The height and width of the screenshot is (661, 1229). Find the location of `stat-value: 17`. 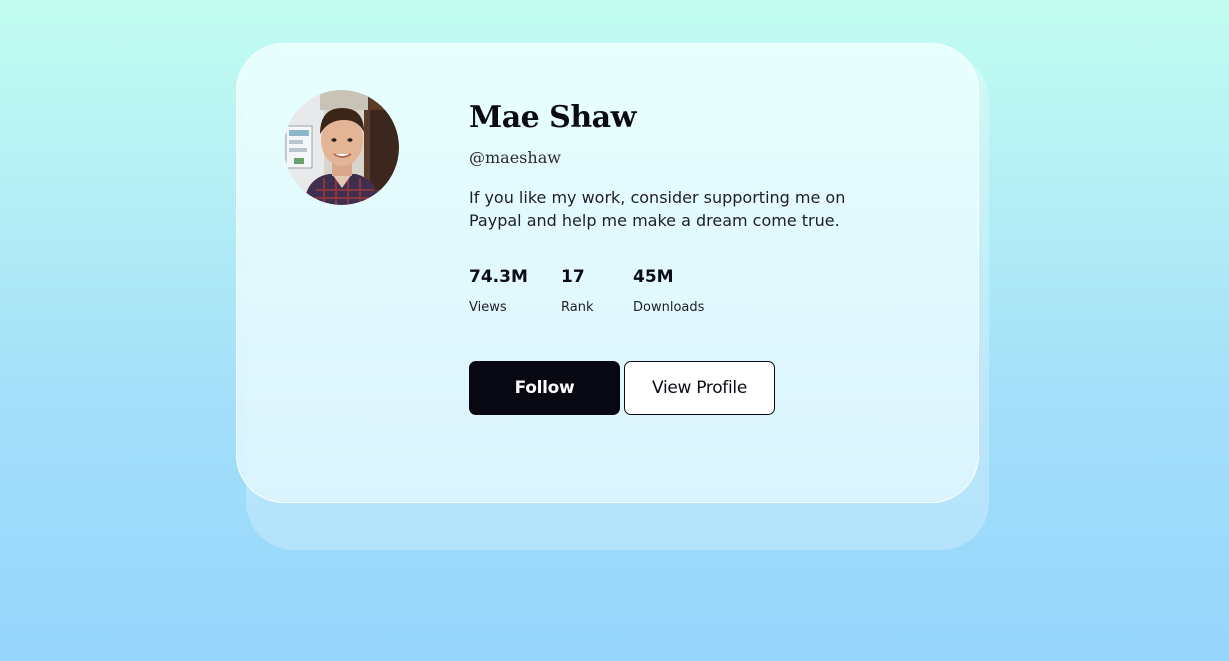

stat-value: 17 is located at coordinates (573, 277).